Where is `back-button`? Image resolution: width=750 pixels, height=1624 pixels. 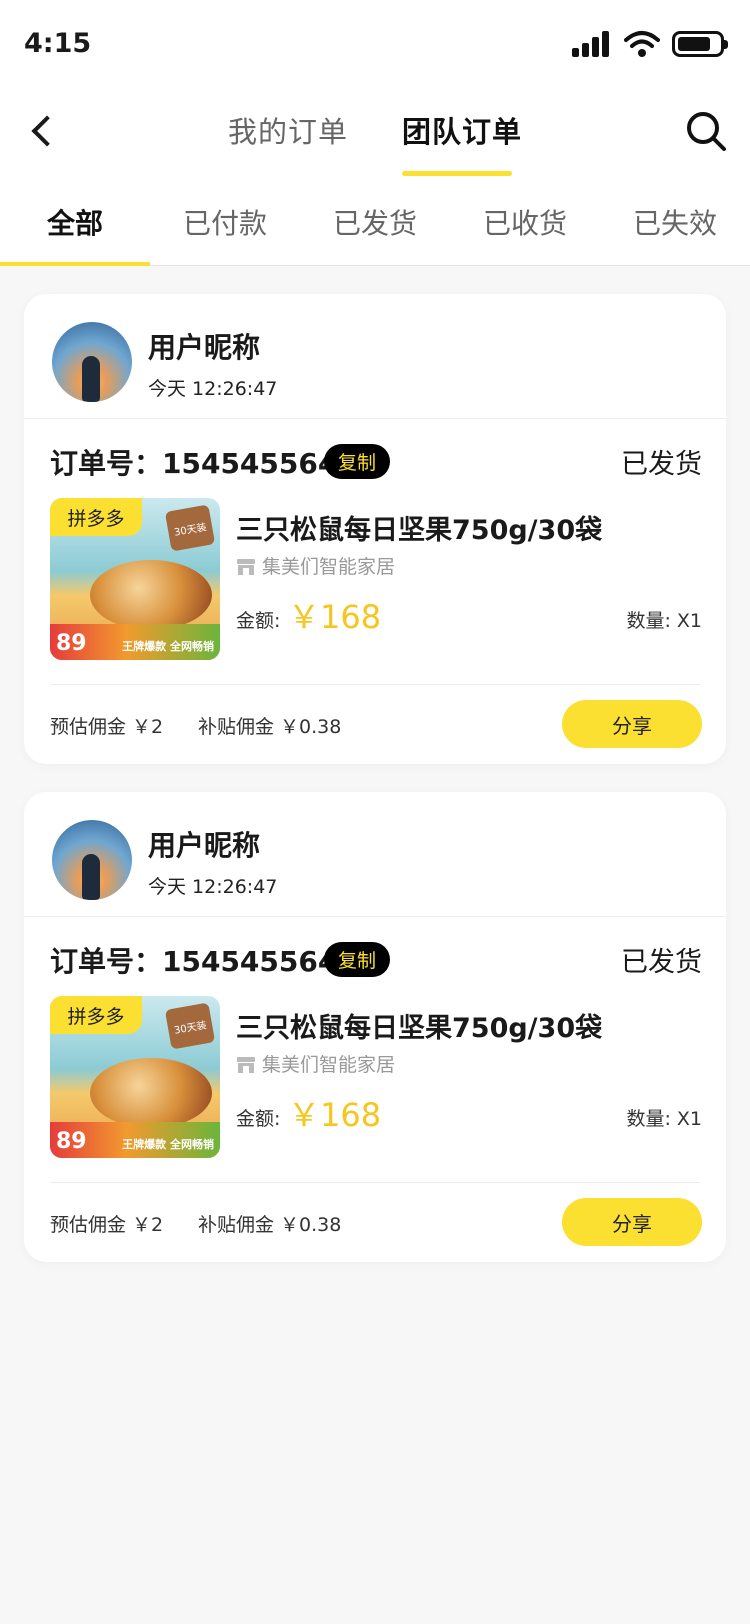
back-button is located at coordinates (42, 131).